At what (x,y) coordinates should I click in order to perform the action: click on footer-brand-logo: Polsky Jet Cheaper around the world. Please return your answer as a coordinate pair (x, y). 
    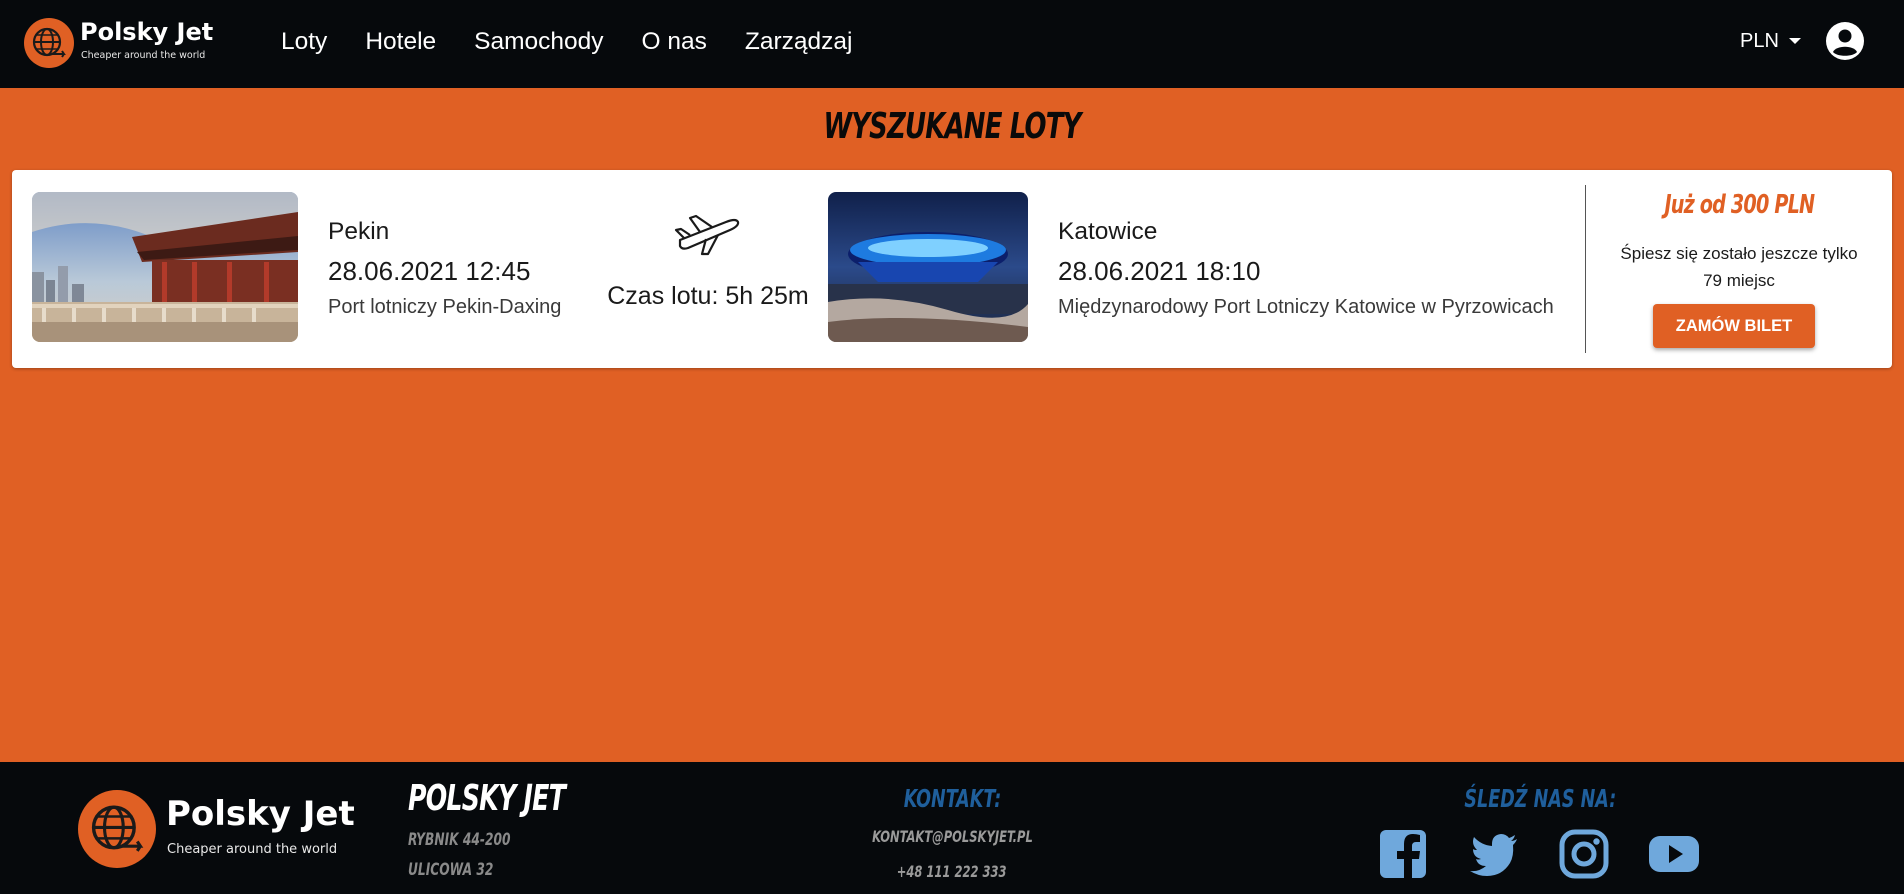
    Looking at the image, I should click on (228, 828).